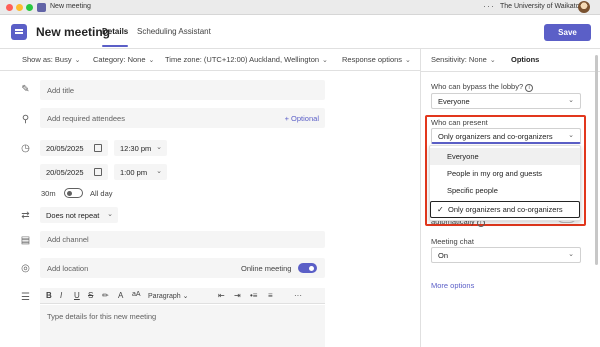 Image resolution: width=600 pixels, height=347 pixels. What do you see at coordinates (19, 7) in the screenshot?
I see `minimize-window-button` at bounding box center [19, 7].